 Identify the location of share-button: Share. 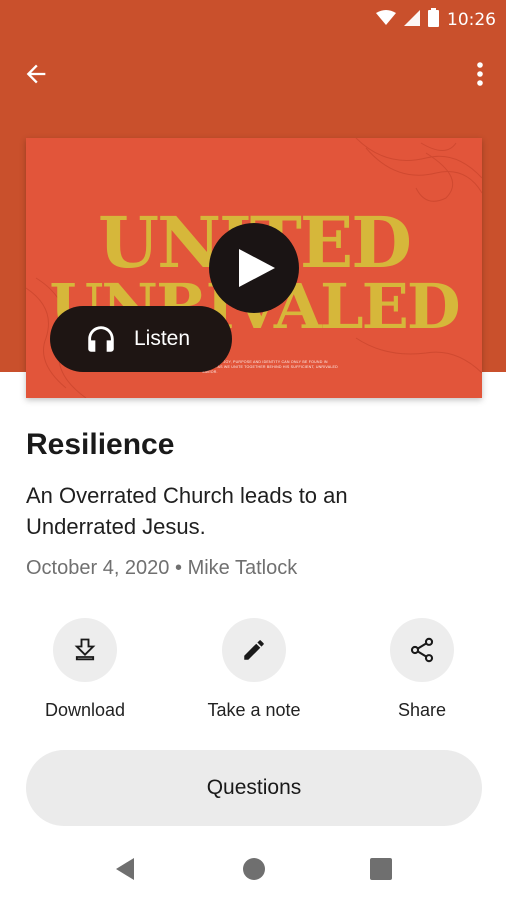
(422, 669).